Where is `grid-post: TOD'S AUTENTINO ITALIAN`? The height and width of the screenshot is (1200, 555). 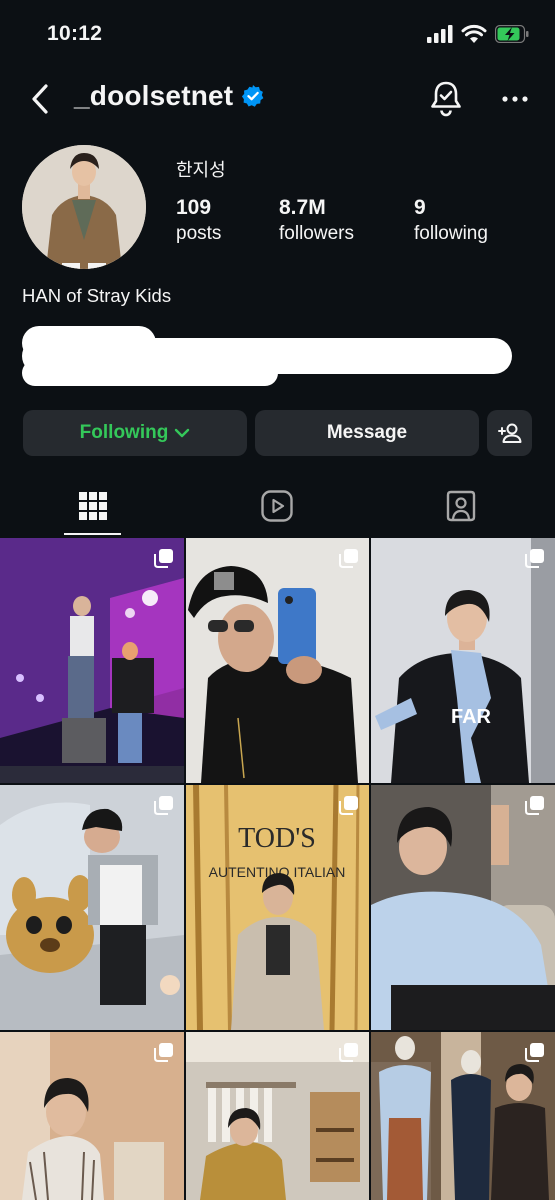
grid-post: TOD'S AUTENTINO ITALIAN is located at coordinates (277, 907).